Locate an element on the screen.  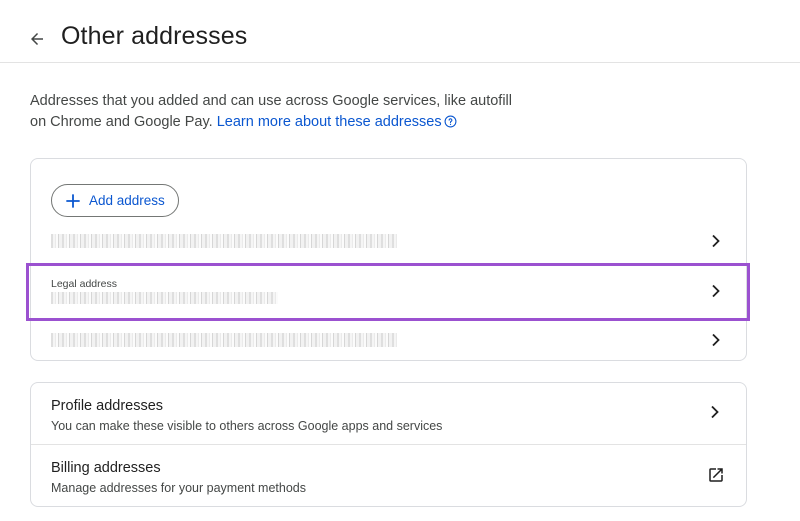
plus-icon is located at coordinates (73, 200).